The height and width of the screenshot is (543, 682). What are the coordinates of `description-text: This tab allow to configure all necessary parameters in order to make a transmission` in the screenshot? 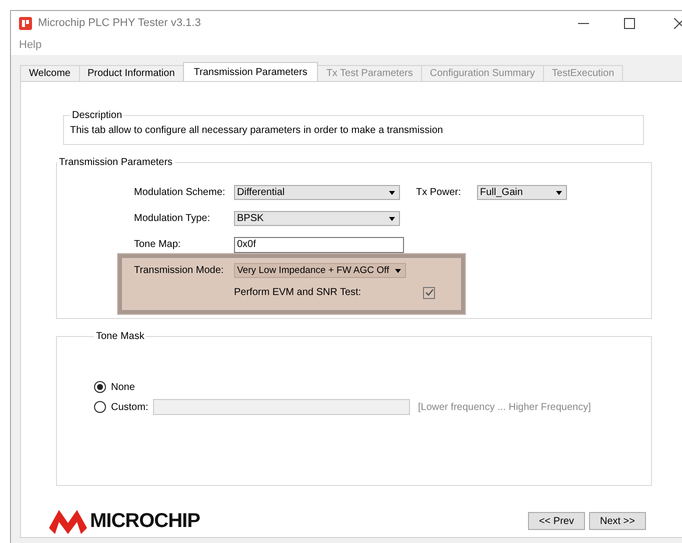 It's located at (256, 130).